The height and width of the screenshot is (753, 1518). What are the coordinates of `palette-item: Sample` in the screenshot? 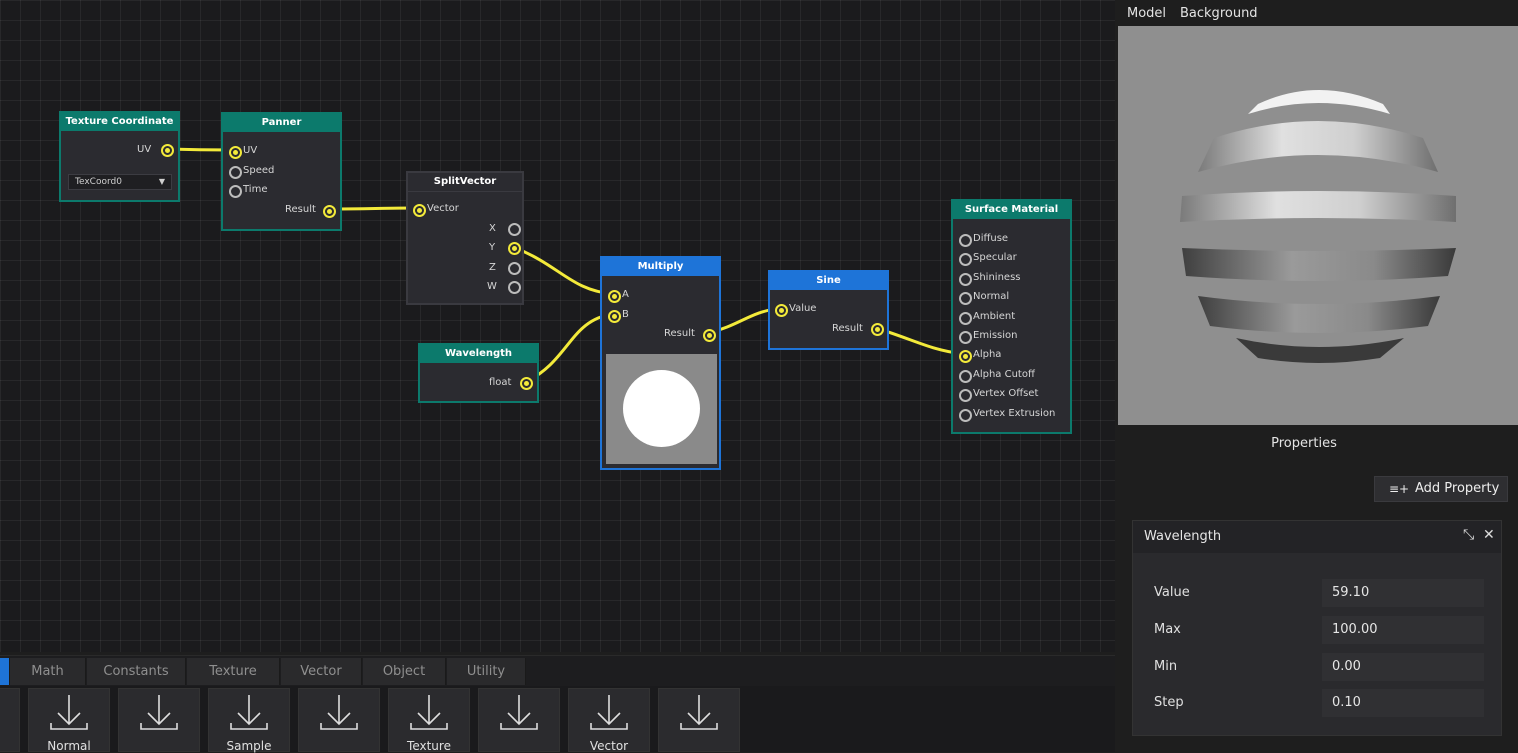 It's located at (249, 720).